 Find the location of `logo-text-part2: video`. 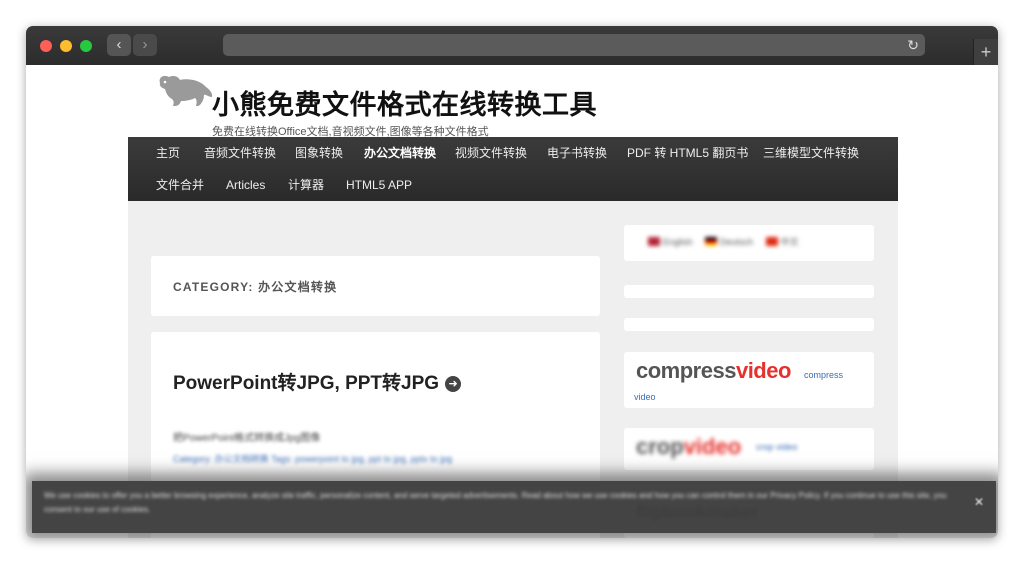

logo-text-part2: video is located at coordinates (712, 446).